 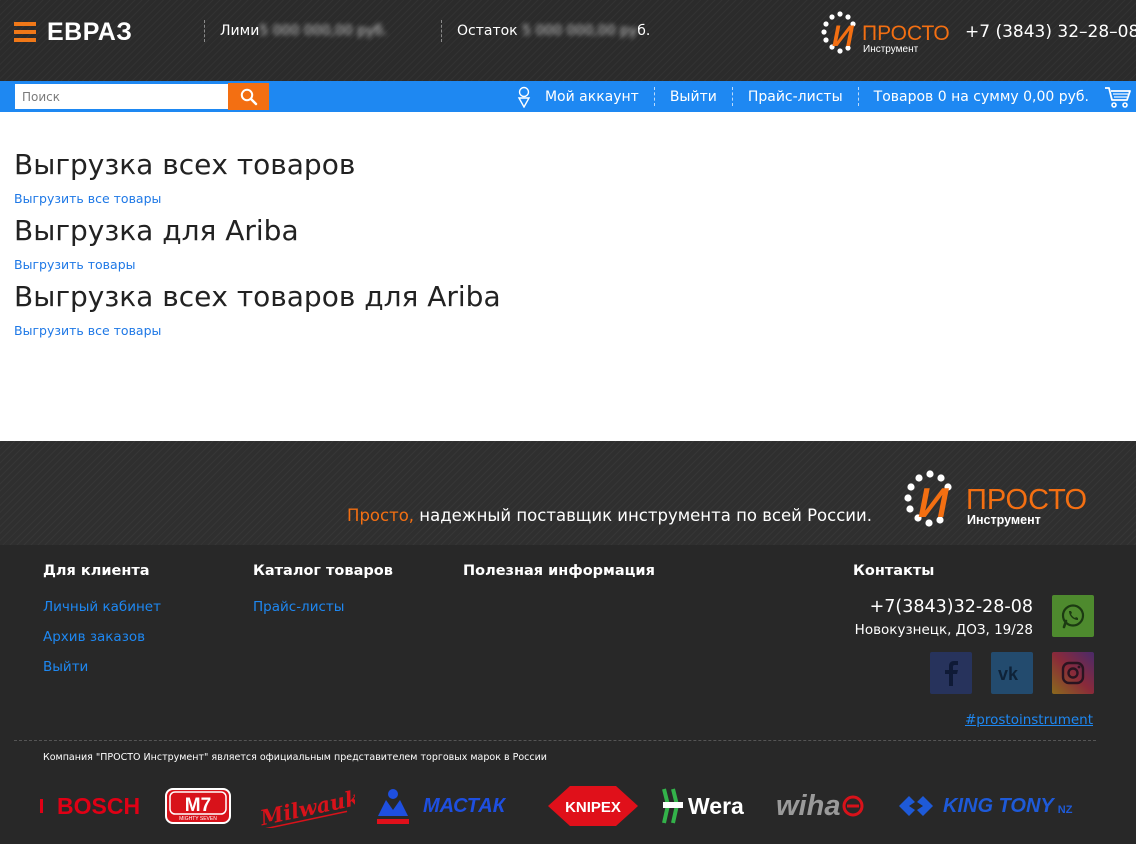 I want to click on facebook-button, so click(x=951, y=673).